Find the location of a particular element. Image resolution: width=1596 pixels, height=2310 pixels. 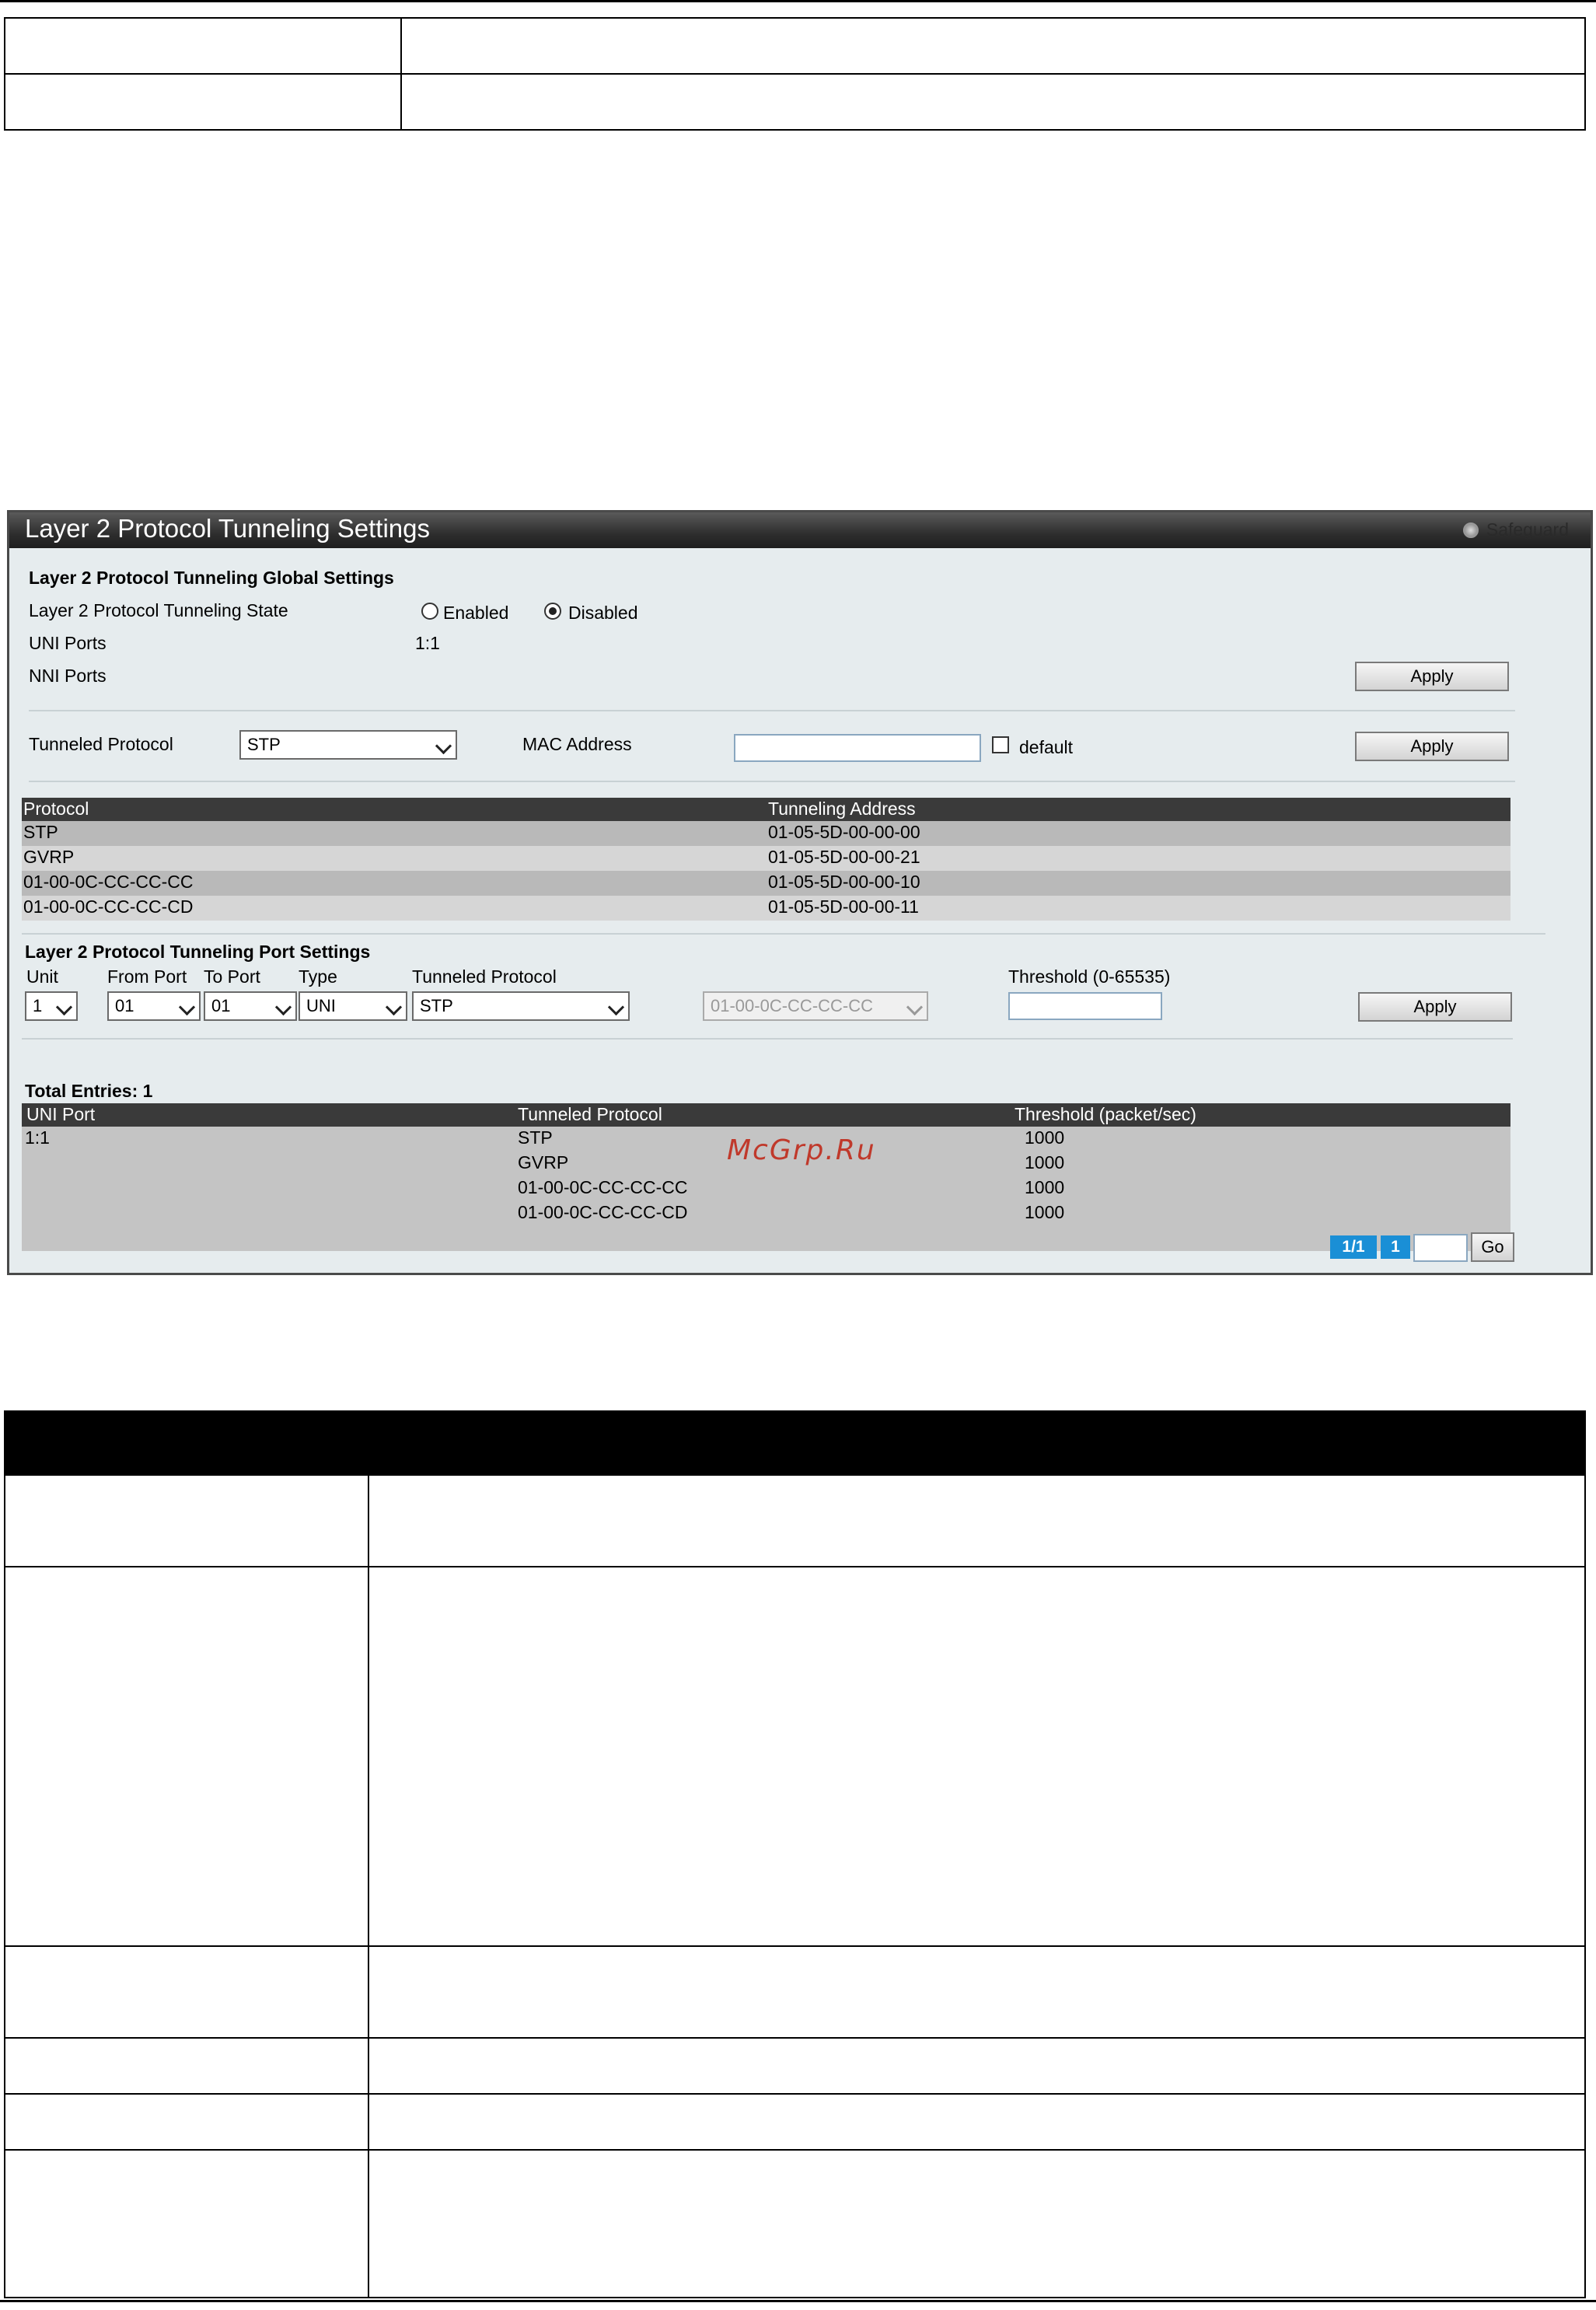

pager-page-input is located at coordinates (1441, 1248).